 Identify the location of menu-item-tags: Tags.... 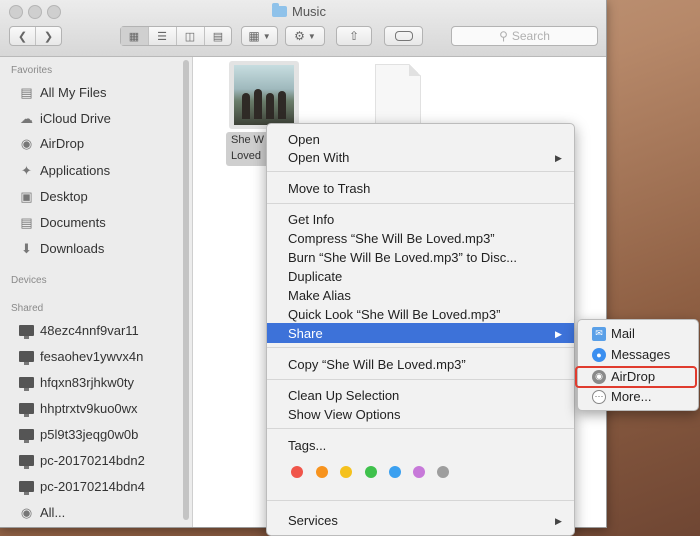
(307, 445).